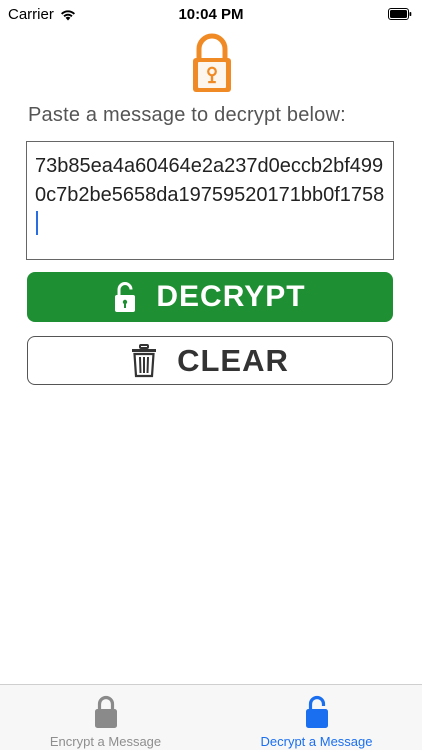  What do you see at coordinates (400, 14) in the screenshot?
I see `battery-icon` at bounding box center [400, 14].